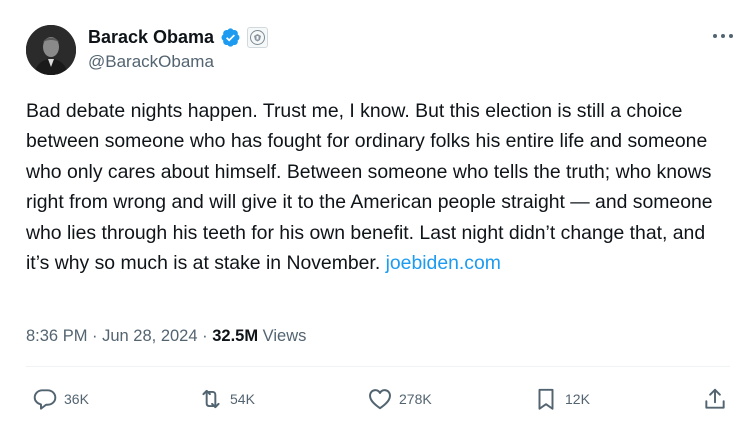  I want to click on tweet-time: 8:36 PM, so click(56, 336).